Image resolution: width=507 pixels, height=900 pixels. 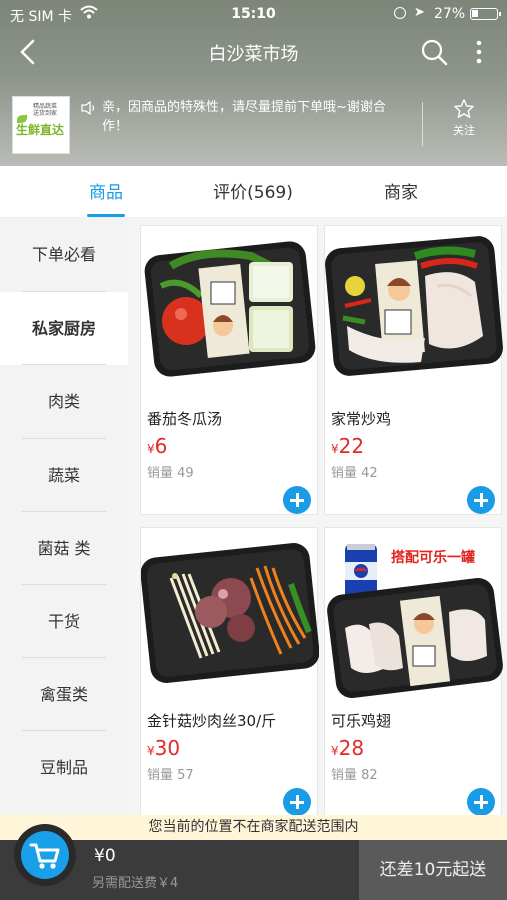 I want to click on product-card: 家常炒鸡 ¥22 销量 42, so click(x=413, y=370).